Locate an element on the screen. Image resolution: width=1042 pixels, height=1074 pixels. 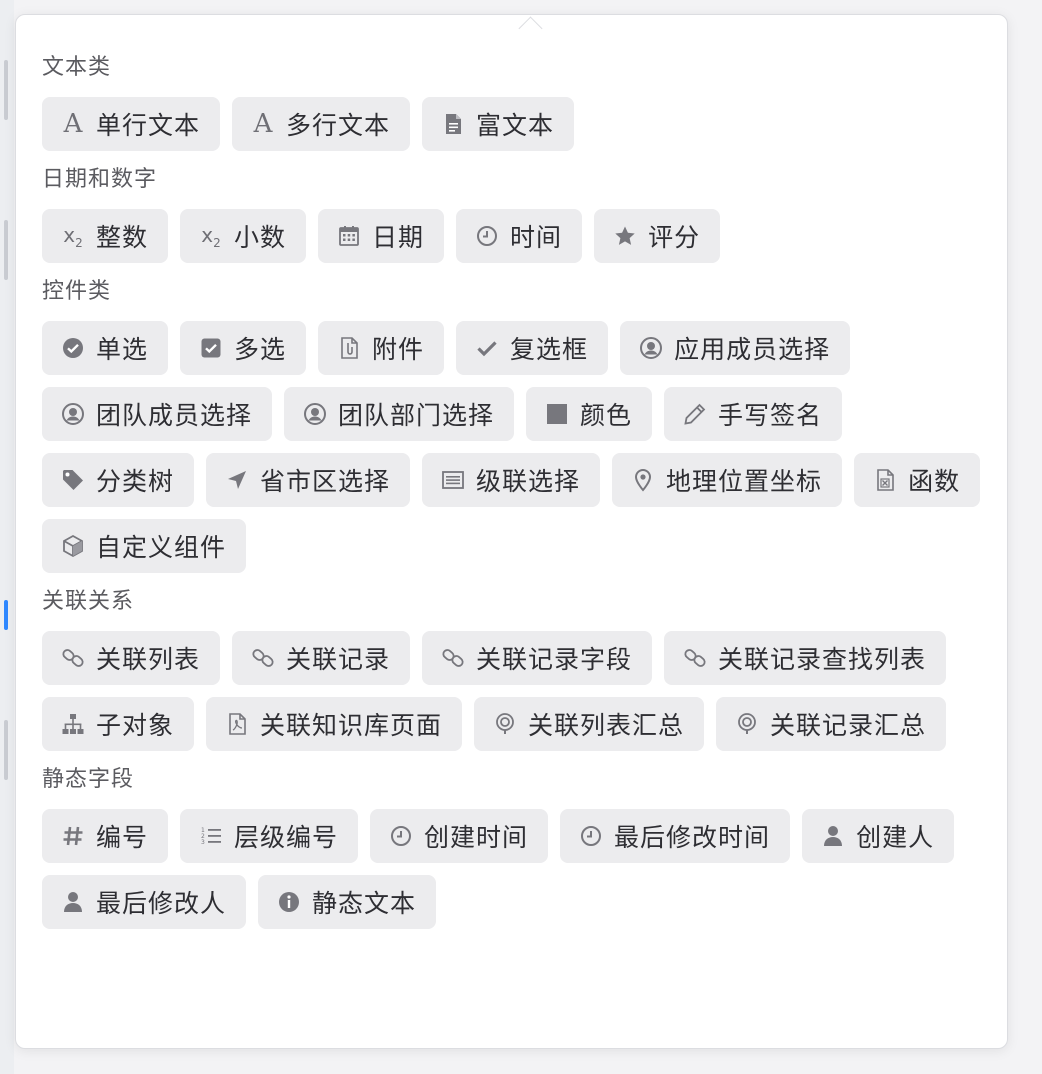
field-type-option: 时间 is located at coordinates (519, 236).